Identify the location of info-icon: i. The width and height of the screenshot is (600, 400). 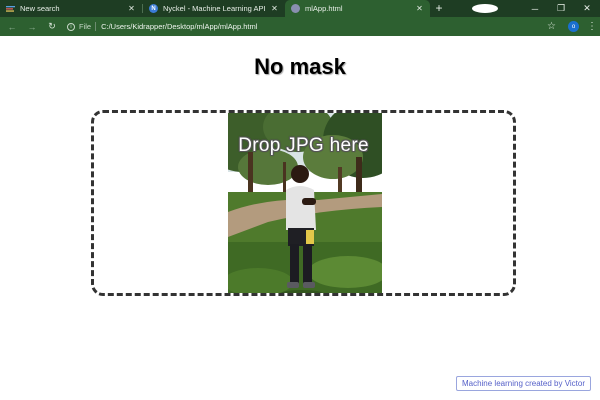
(71, 26).